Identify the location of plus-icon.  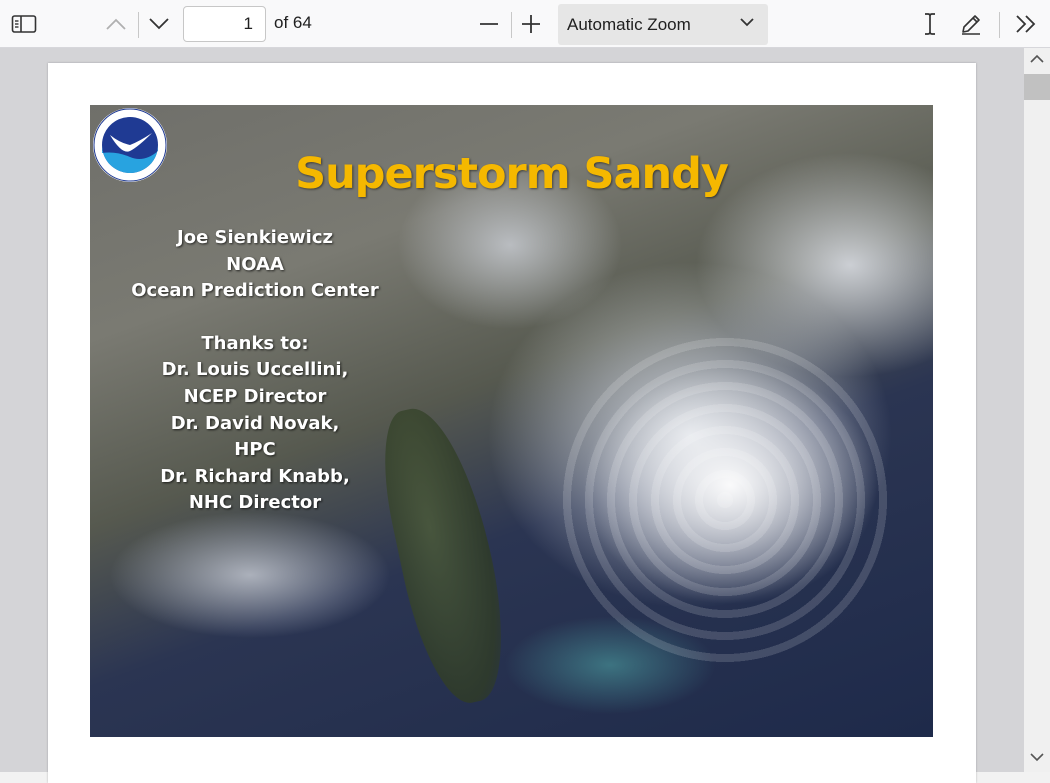
(531, 24).